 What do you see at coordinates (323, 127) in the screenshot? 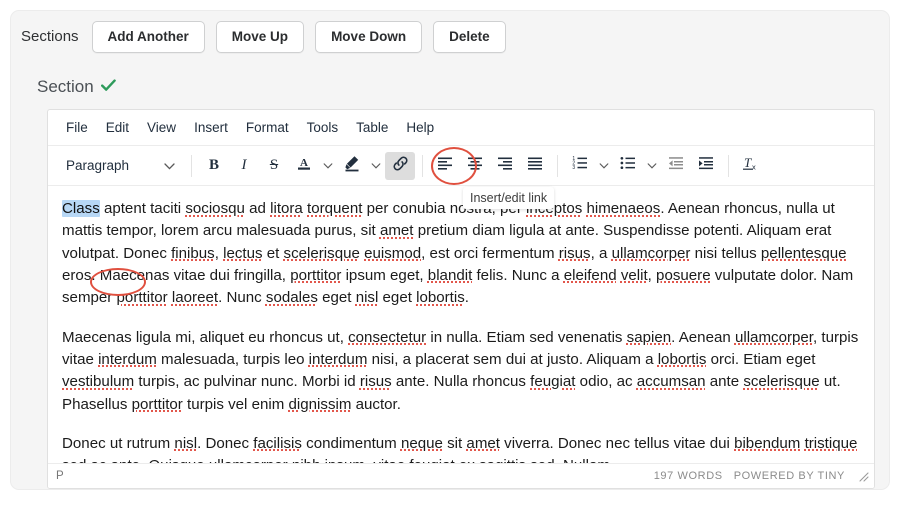
I see `menu-tools: Tools` at bounding box center [323, 127].